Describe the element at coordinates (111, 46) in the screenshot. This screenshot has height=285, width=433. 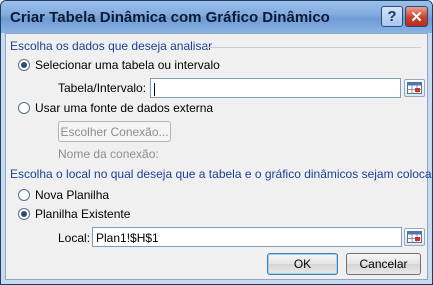
I see `data-section-heading: Escolha os dados que deseja analisar` at that location.